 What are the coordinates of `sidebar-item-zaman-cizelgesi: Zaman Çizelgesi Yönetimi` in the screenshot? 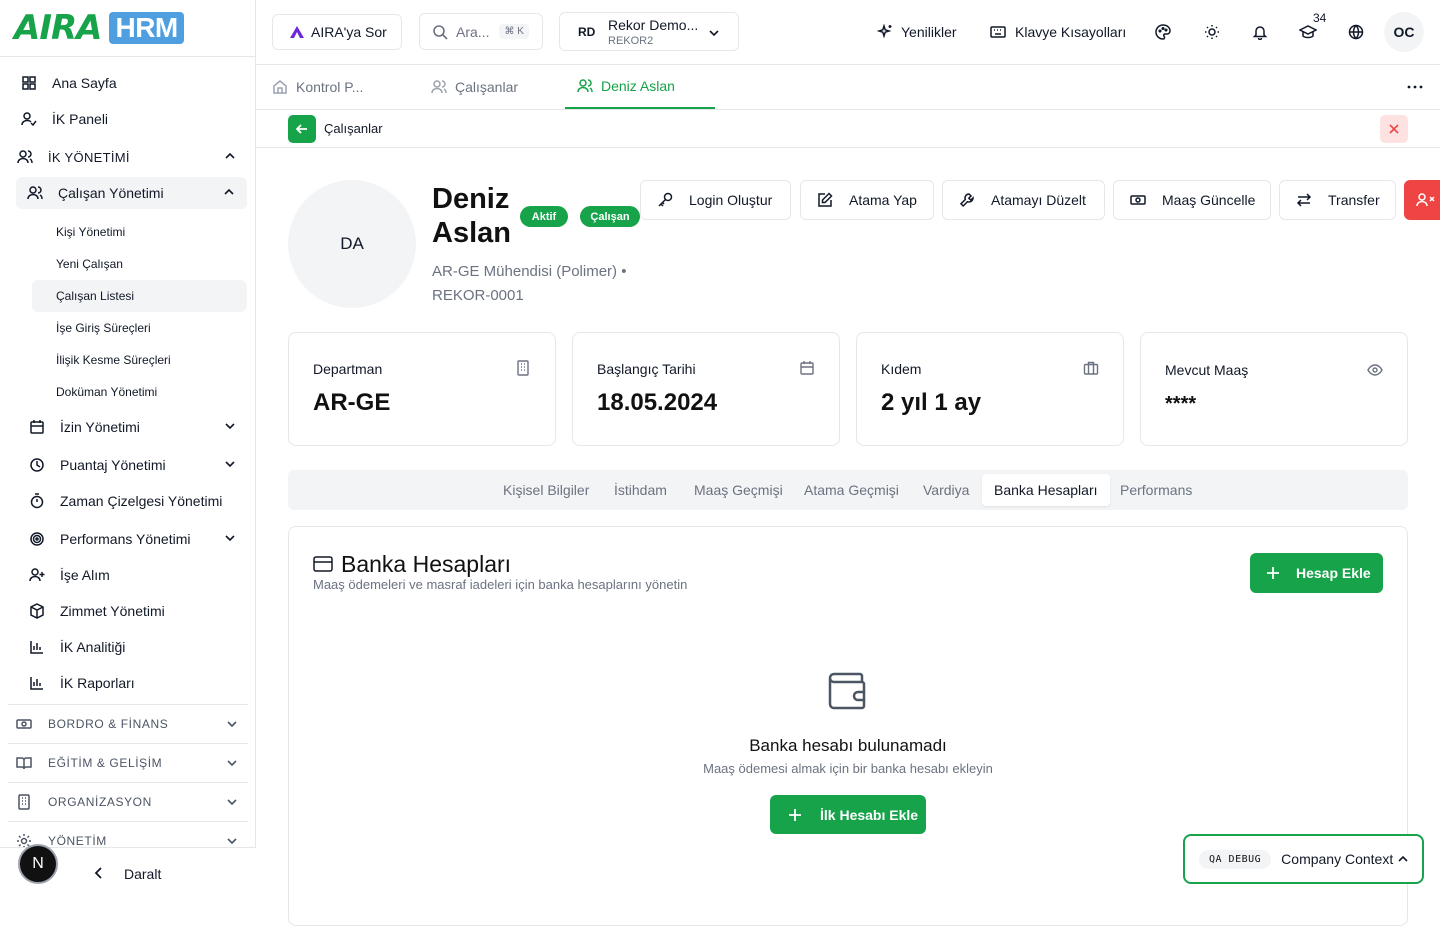 It's located at (128, 501).